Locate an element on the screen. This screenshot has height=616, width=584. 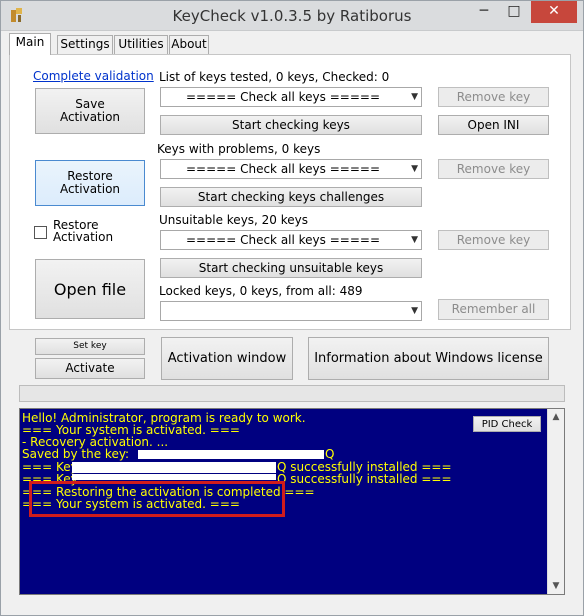
progress-bar is located at coordinates (292, 393).